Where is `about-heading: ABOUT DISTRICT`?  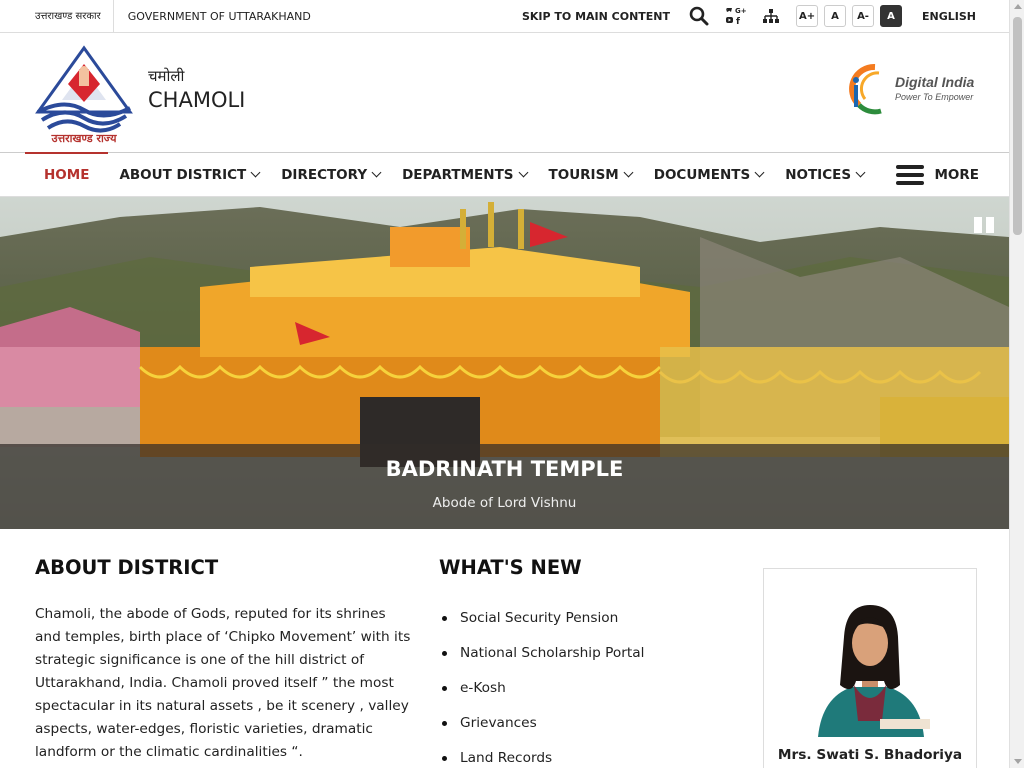 about-heading: ABOUT DISTRICT is located at coordinates (127, 567).